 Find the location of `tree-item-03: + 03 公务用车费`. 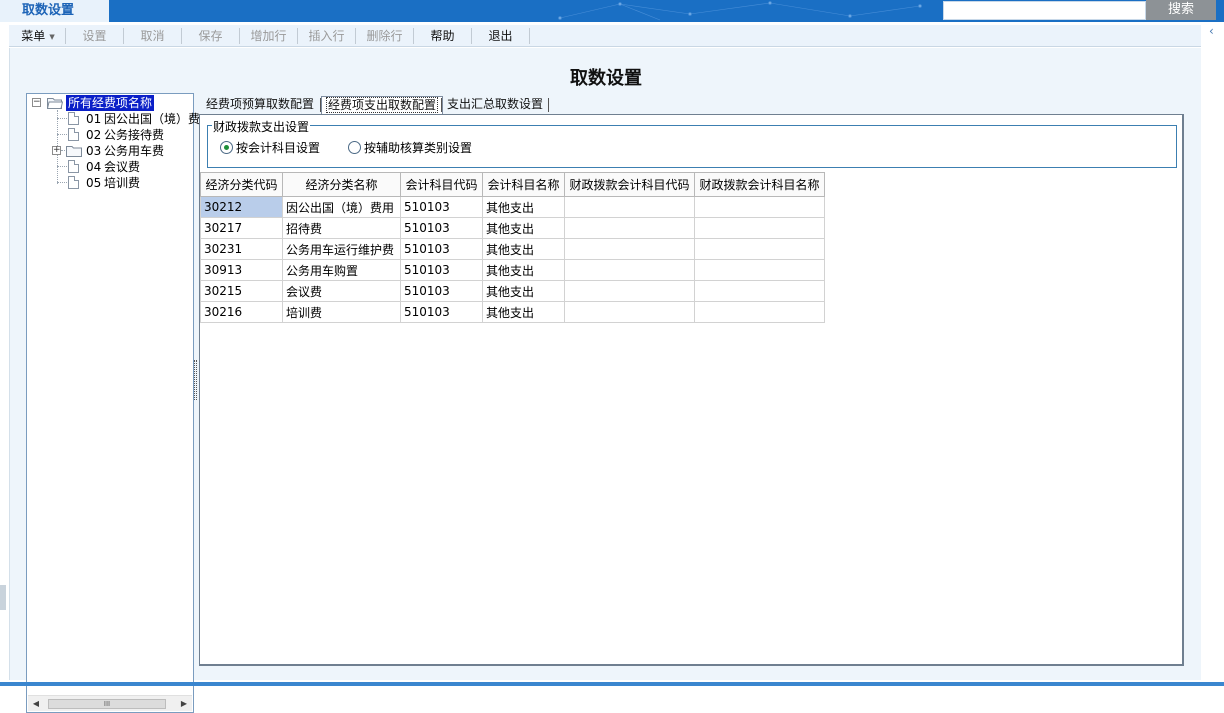

tree-item-03: + 03 公务用车费 is located at coordinates (110, 151).